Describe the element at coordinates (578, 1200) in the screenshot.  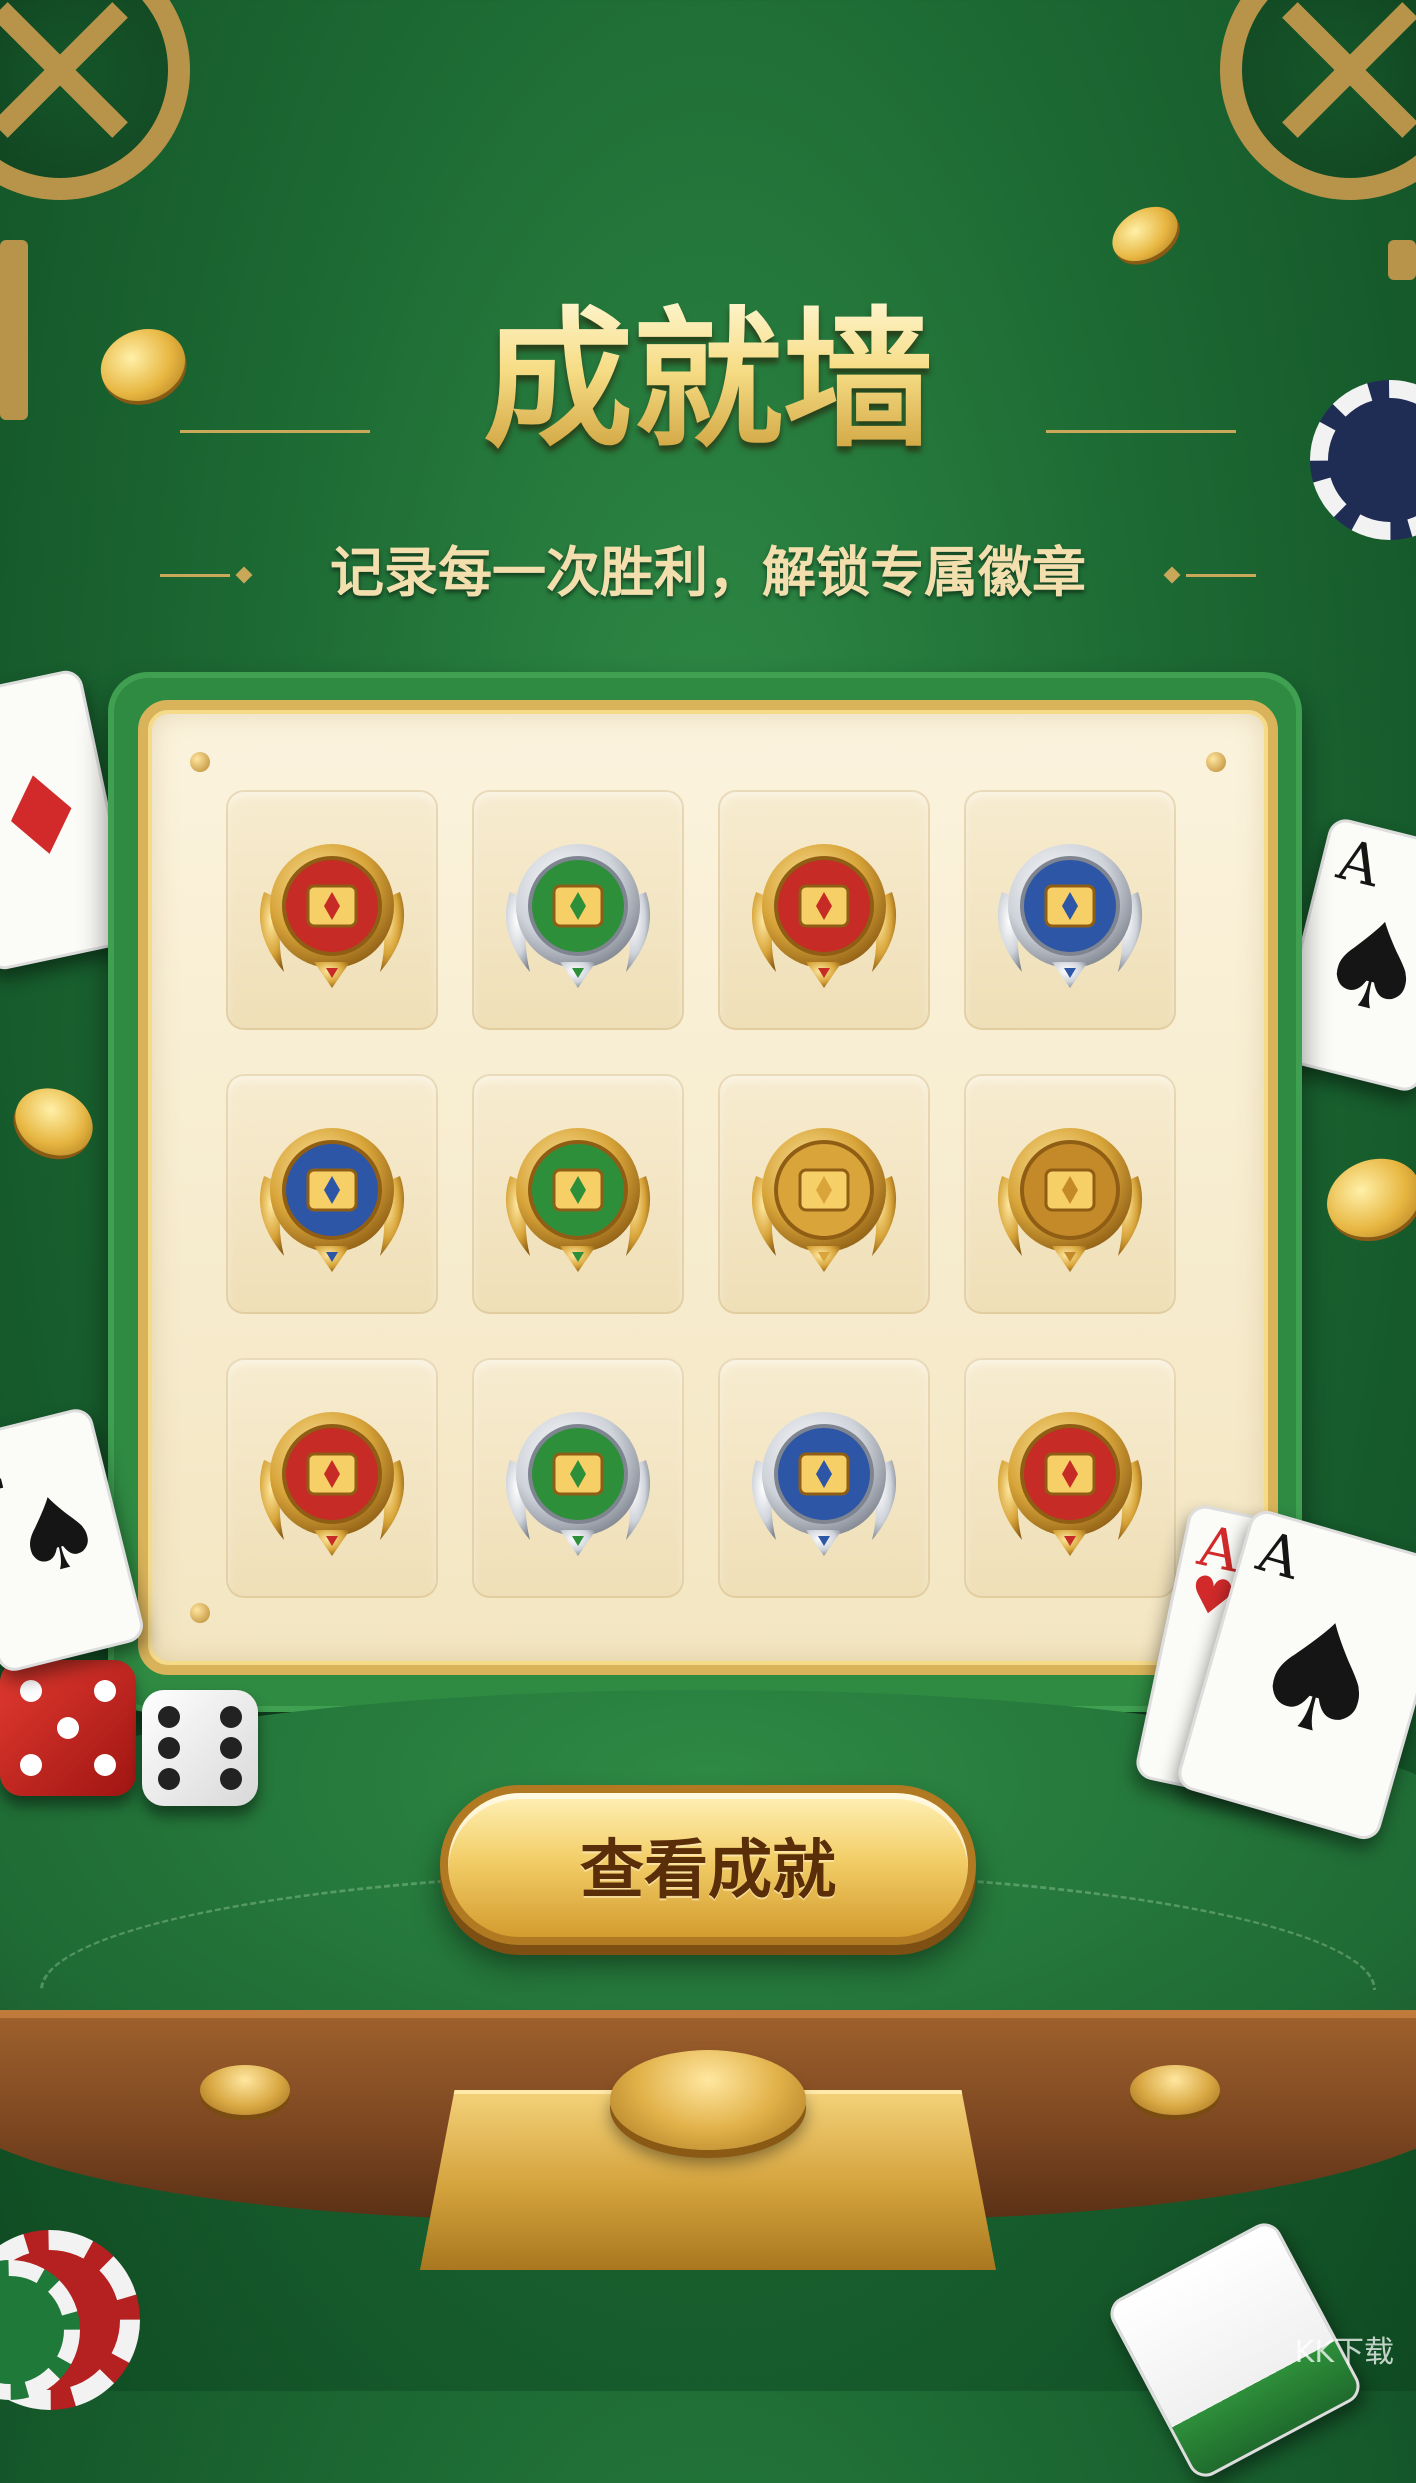
I see `diamond-badge-icon` at that location.